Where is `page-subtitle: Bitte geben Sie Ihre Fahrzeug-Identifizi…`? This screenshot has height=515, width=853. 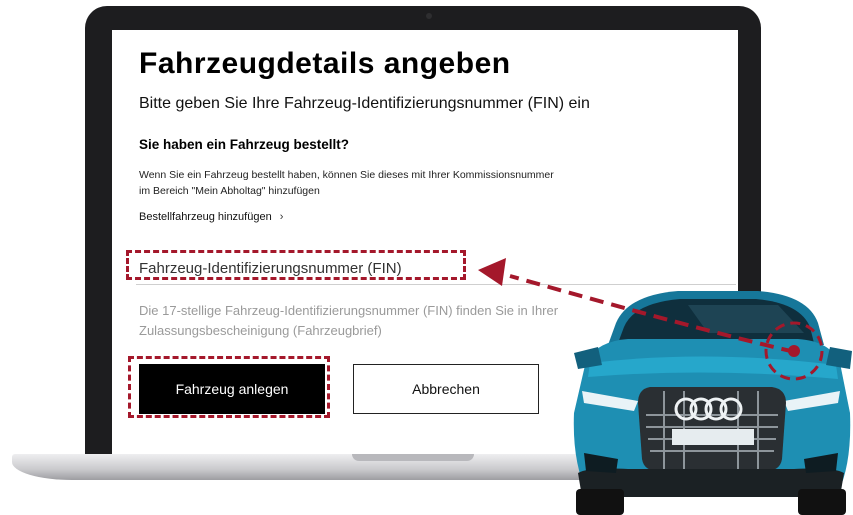
page-subtitle: Bitte geben Sie Ihre Fahrzeug-Identifizi… is located at coordinates (364, 103).